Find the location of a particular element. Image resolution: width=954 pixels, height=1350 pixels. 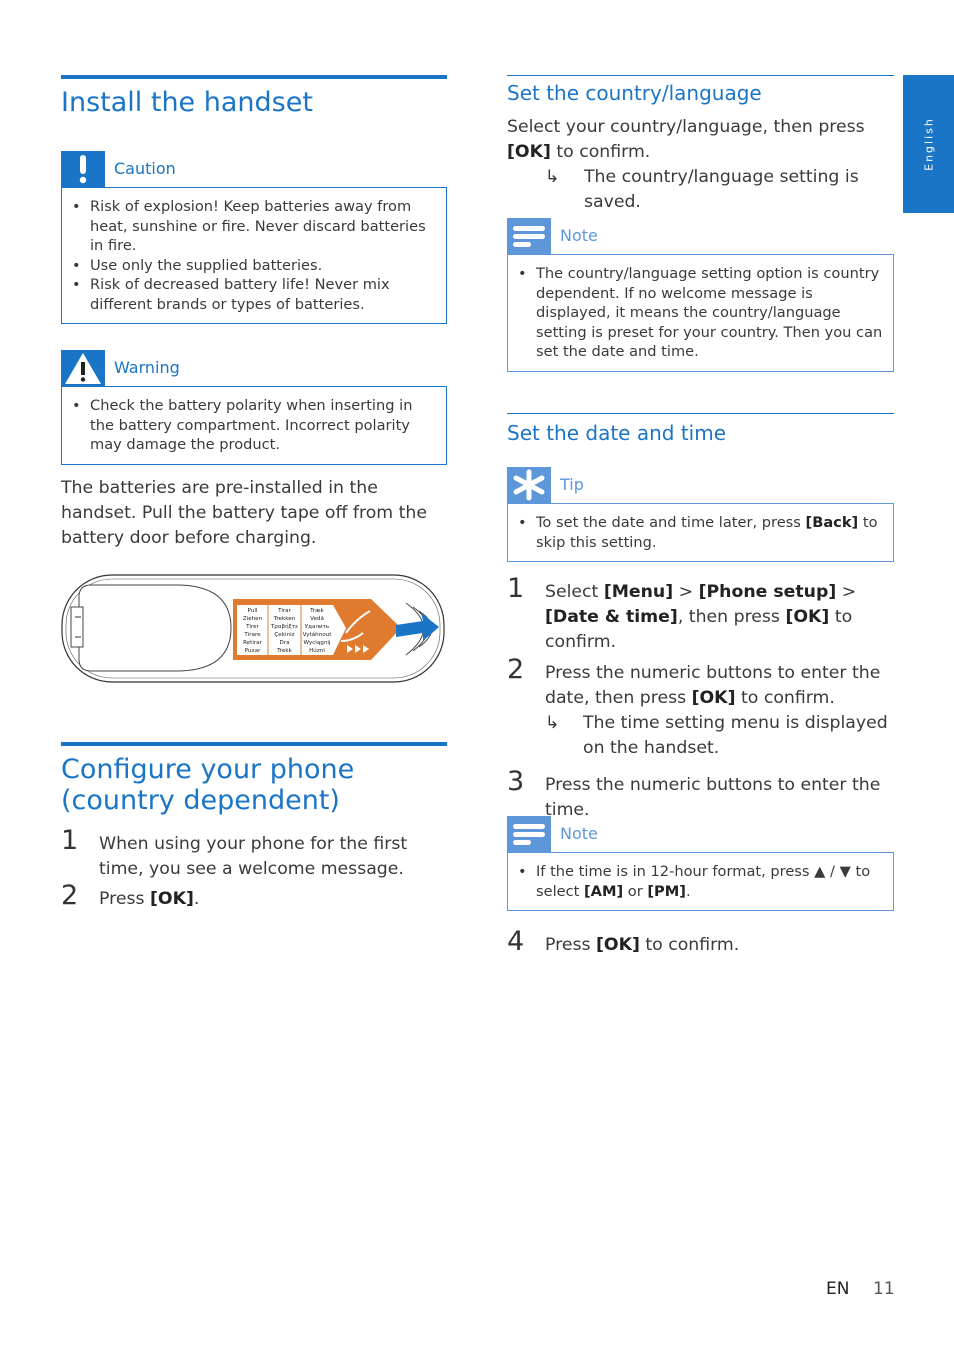

footer-language: EN is located at coordinates (838, 1289).